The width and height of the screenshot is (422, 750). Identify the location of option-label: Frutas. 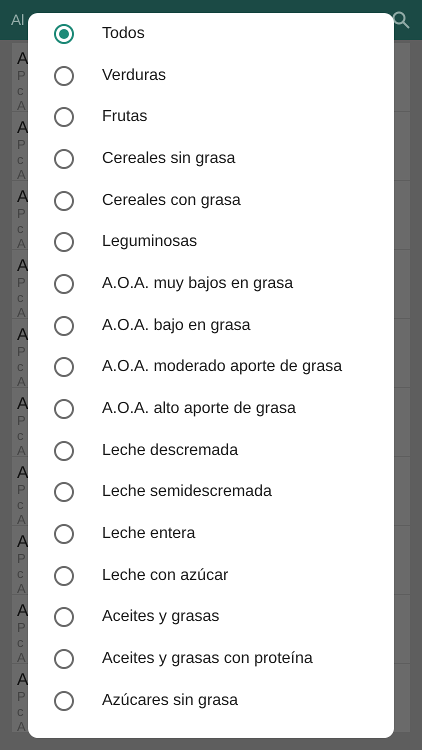
(227, 117).